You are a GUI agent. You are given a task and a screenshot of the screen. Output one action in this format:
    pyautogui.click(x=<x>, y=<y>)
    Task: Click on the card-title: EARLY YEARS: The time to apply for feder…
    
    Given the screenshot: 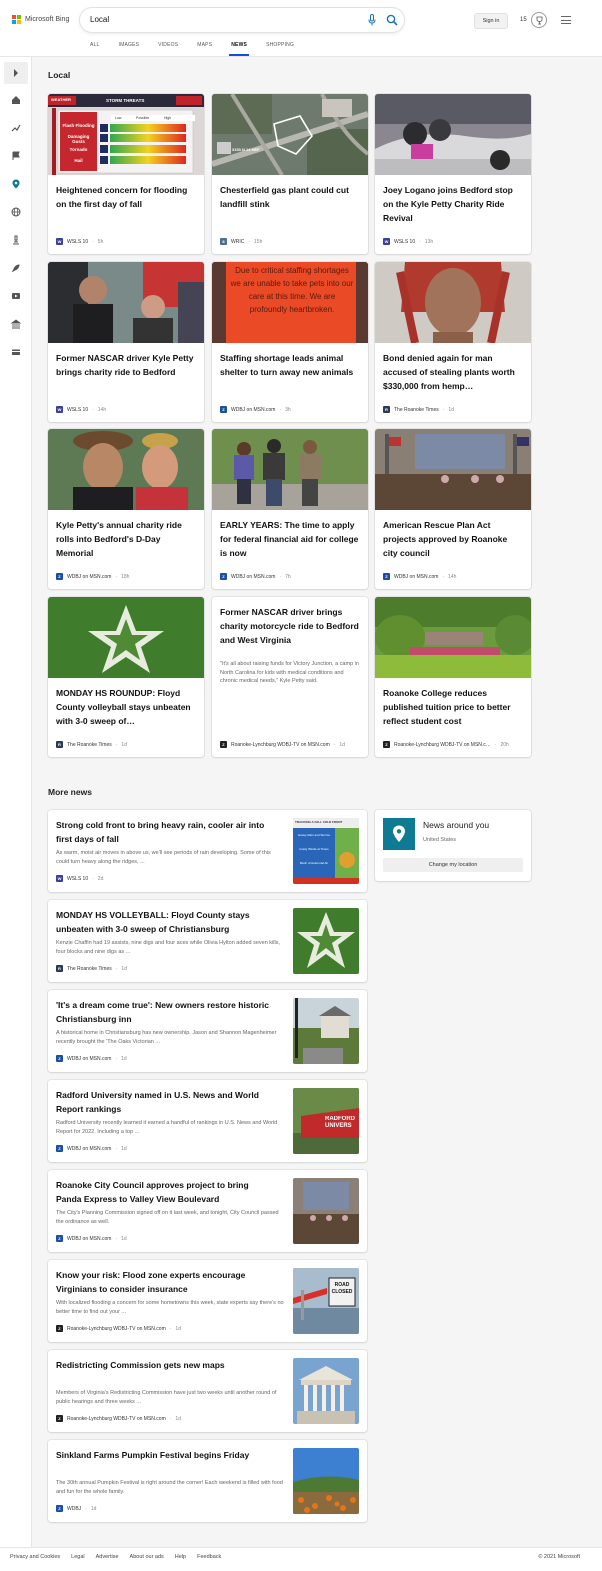 What is the action you would take?
    pyautogui.click(x=290, y=539)
    